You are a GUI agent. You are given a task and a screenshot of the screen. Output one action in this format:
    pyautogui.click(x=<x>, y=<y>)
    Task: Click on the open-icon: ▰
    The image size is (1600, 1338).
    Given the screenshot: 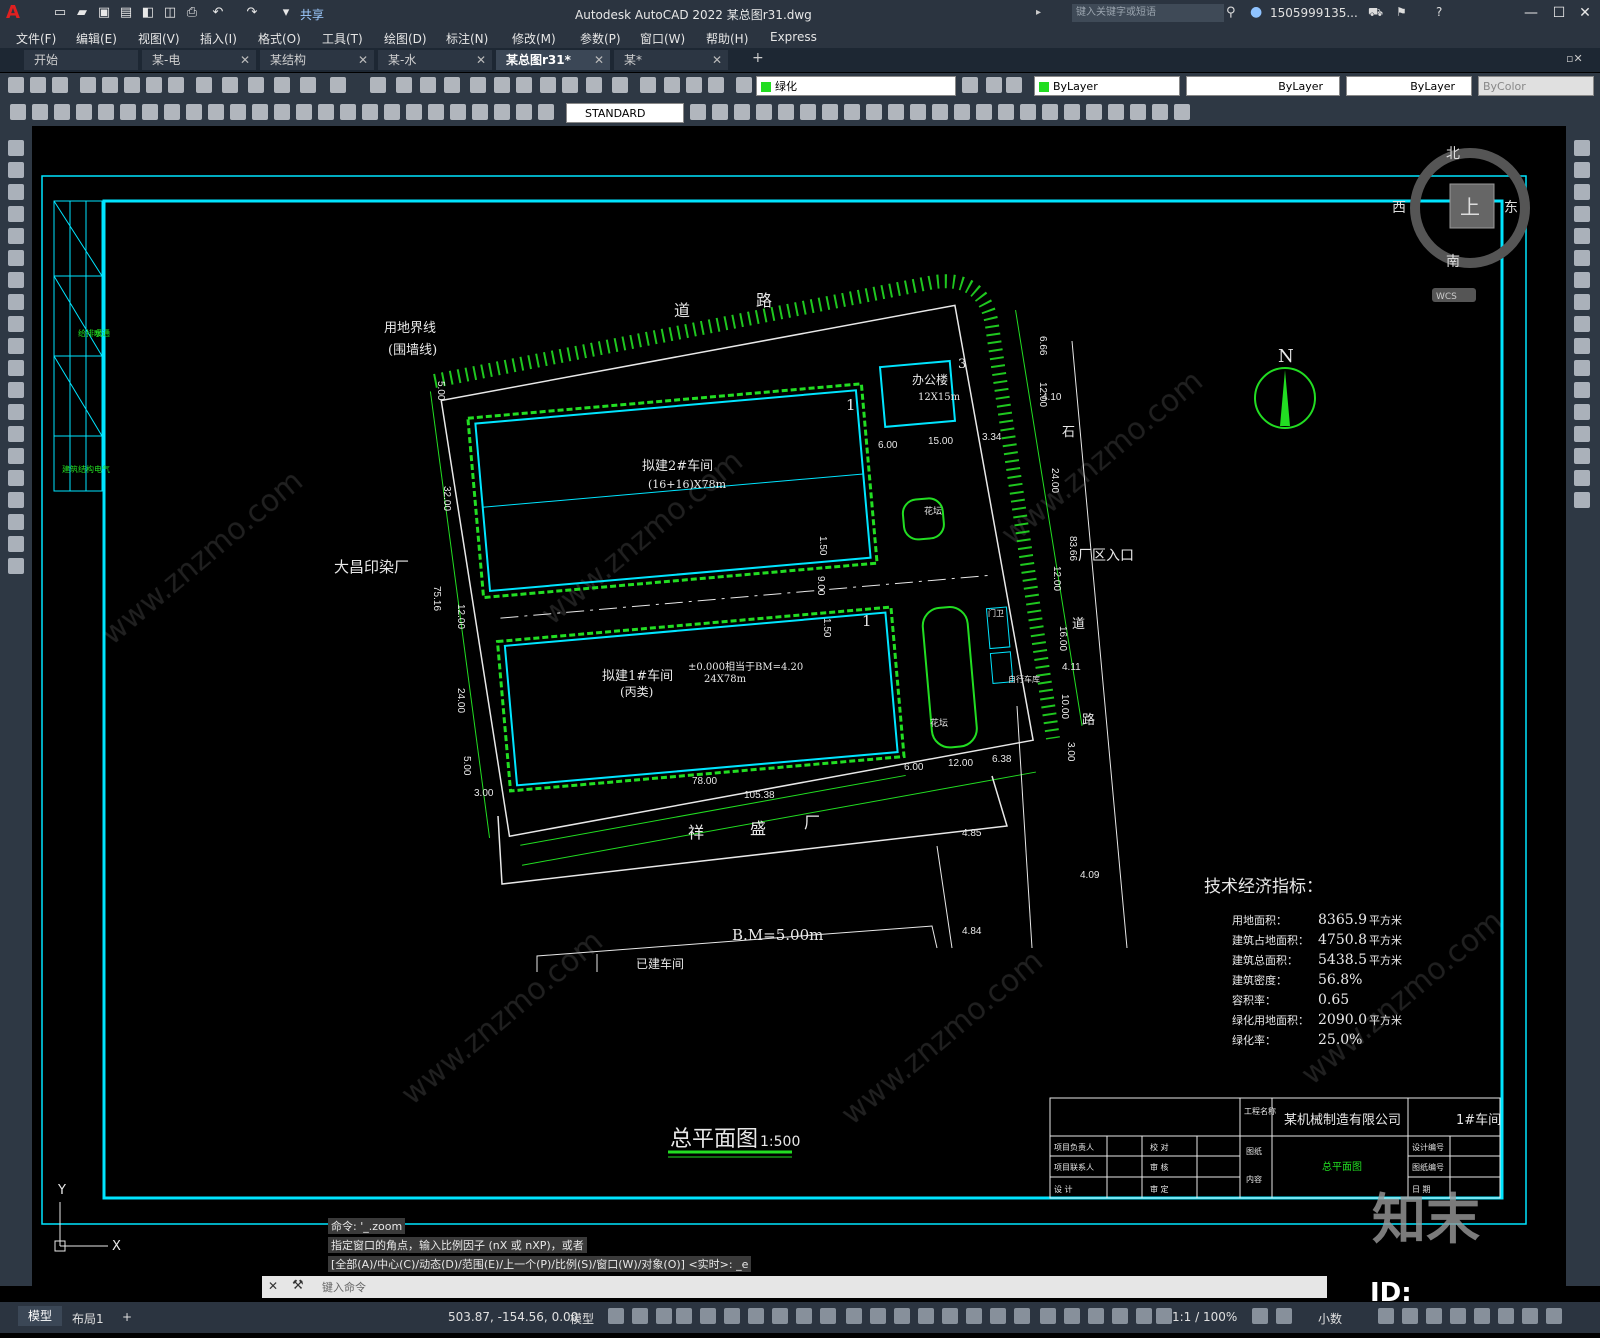 What is the action you would take?
    pyautogui.click(x=82, y=13)
    